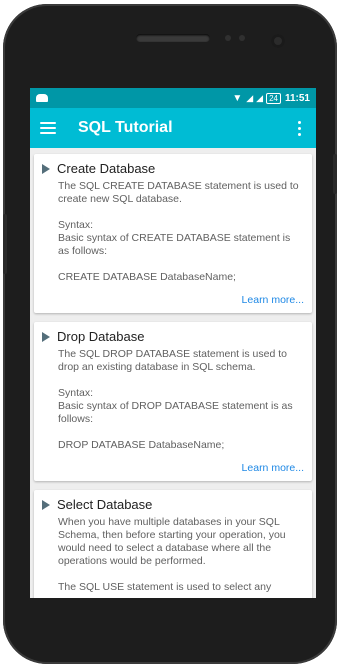 The width and height of the screenshot is (340, 667). What do you see at coordinates (173, 98) in the screenshot?
I see `status-bar: ▼ ◢ ◢ 24 11:51` at bounding box center [173, 98].